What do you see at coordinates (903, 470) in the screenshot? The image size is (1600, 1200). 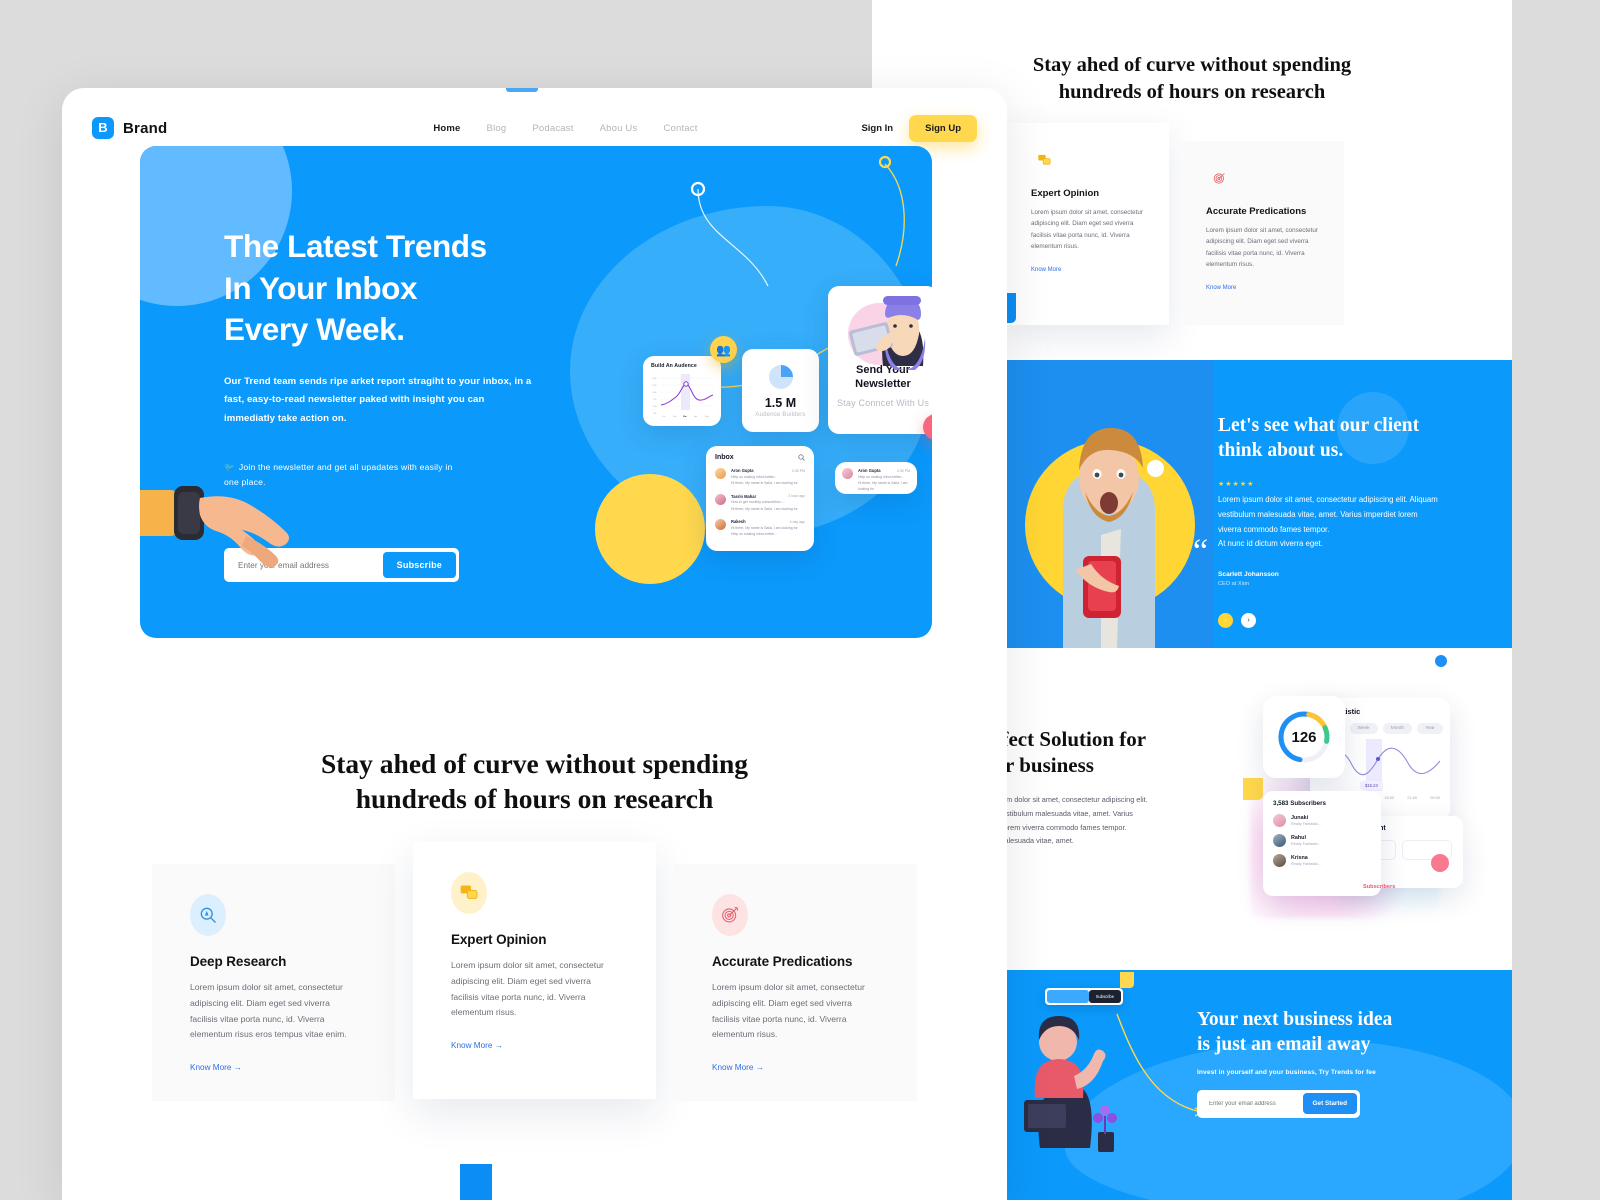 I see `message-time: 2:30 PM` at bounding box center [903, 470].